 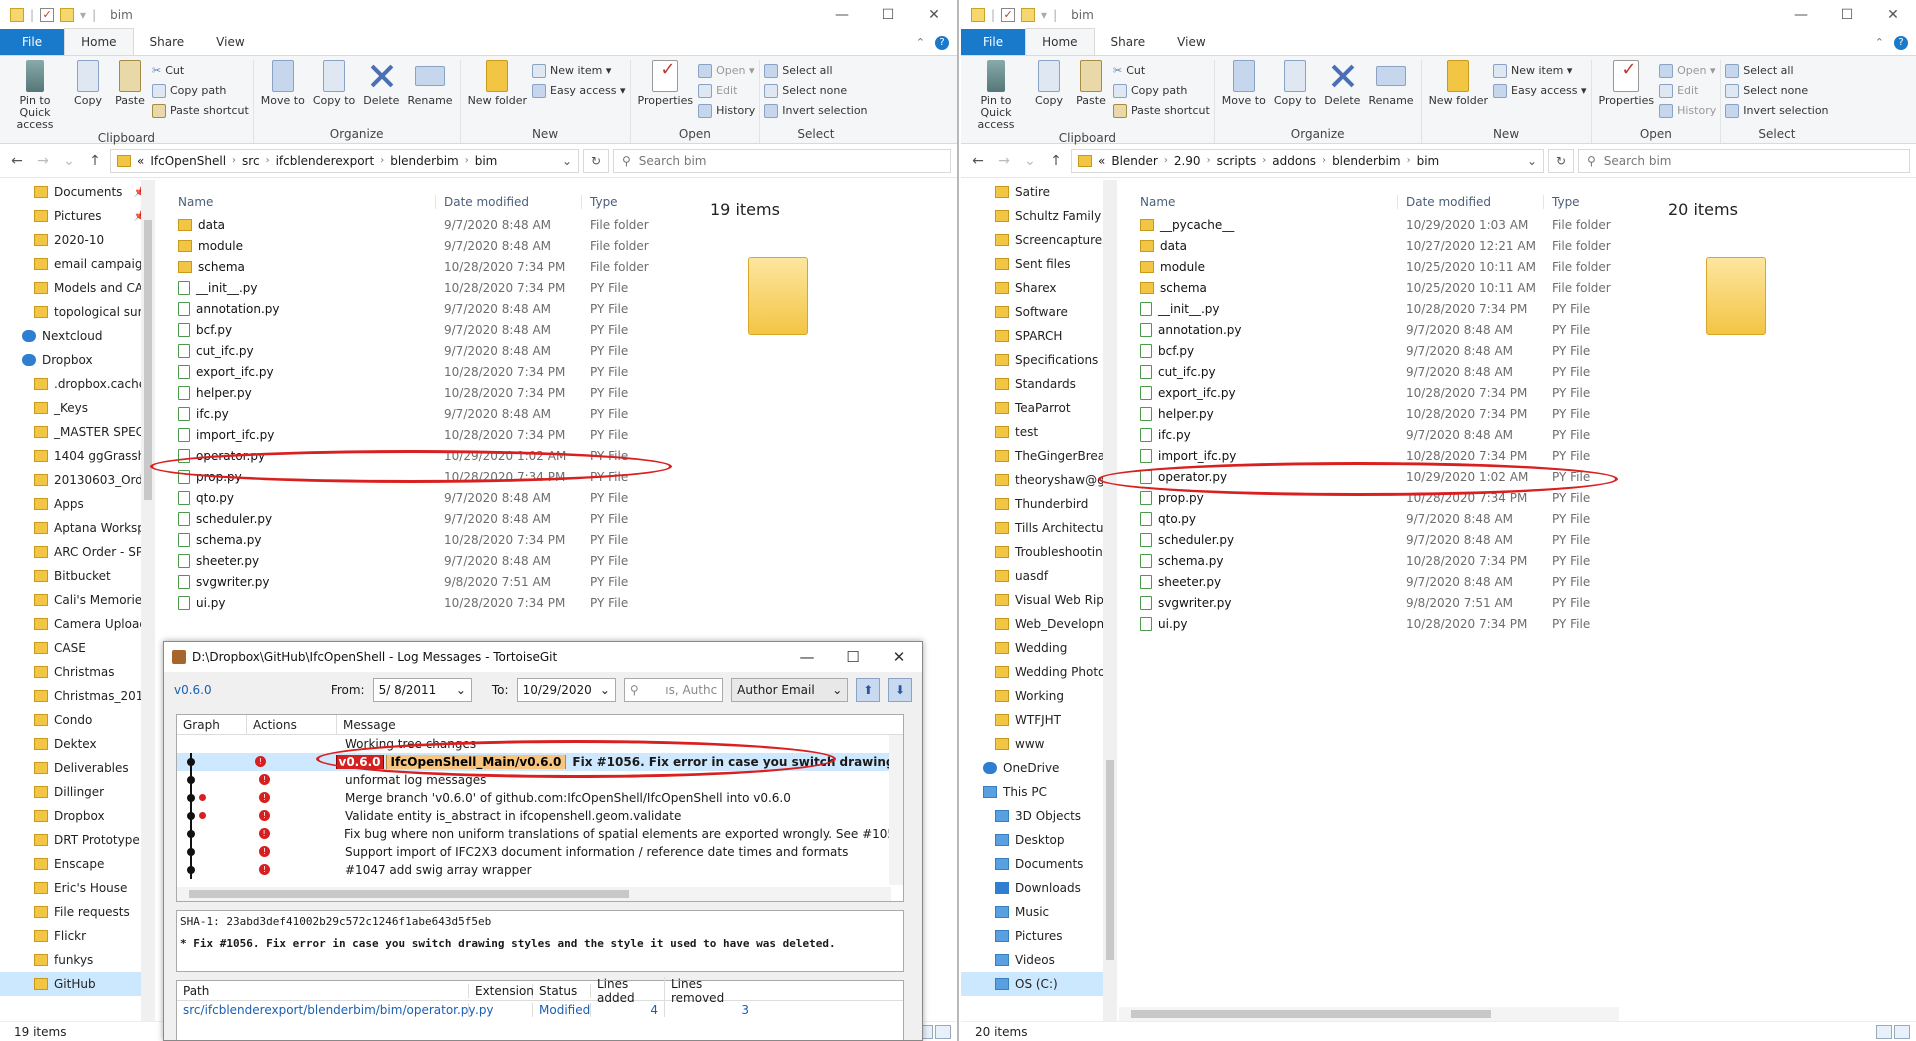 I want to click on nav-item: Sharex, so click(x=1032, y=288).